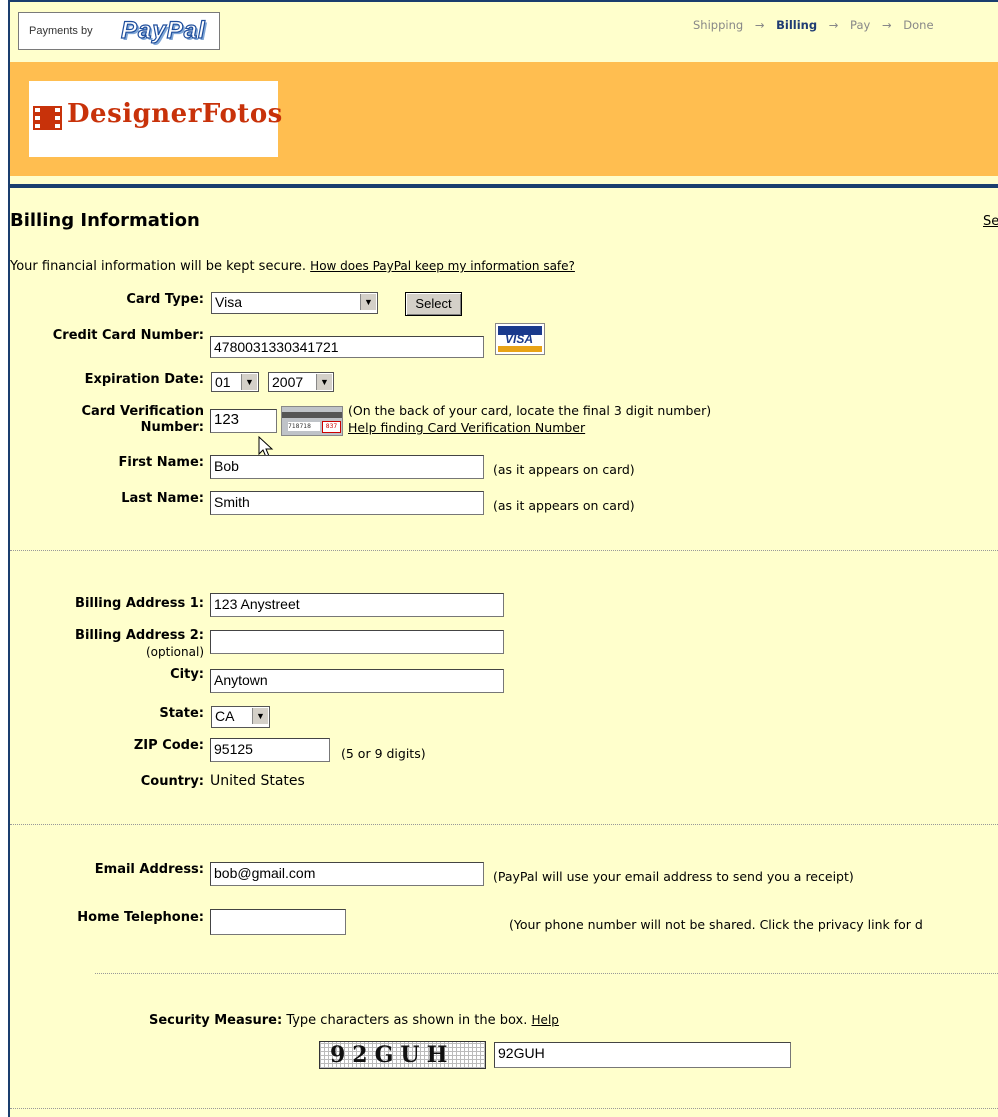 The width and height of the screenshot is (998, 1117). Describe the element at coordinates (347, 874) in the screenshot. I see `email-input: bob@gmail.com` at that location.